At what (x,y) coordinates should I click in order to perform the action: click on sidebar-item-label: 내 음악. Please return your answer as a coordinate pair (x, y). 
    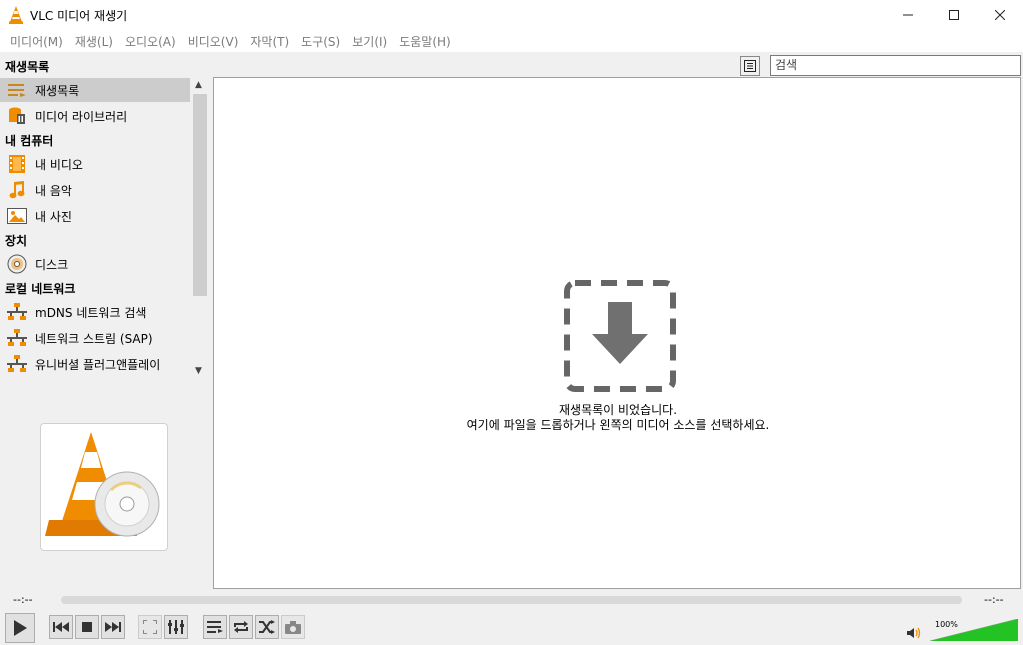
    Looking at the image, I should click on (53, 190).